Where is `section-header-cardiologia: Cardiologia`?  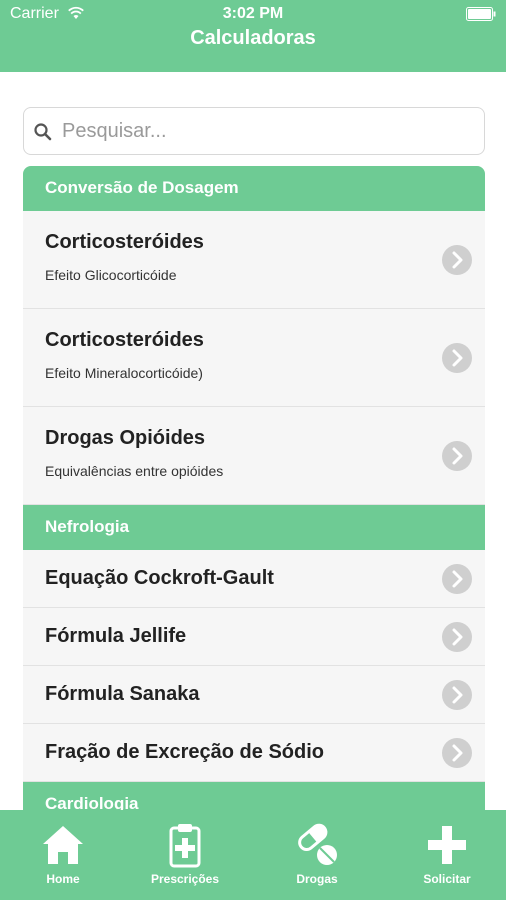
section-header-cardiologia: Cardiologia is located at coordinates (254, 796).